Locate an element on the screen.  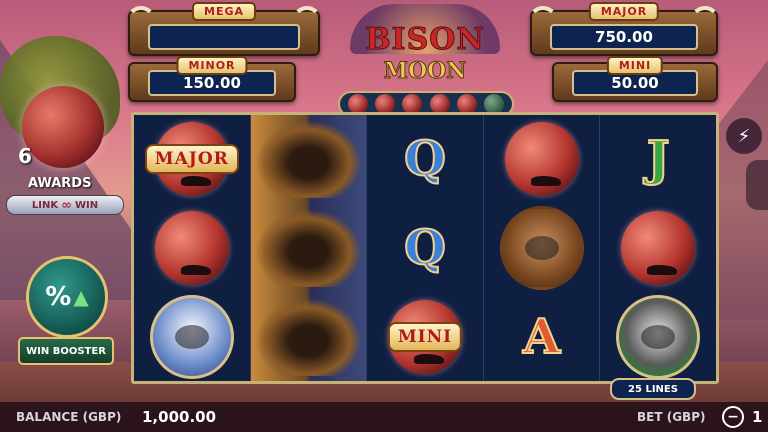
bottom-bar: BALANCE (GBP) 1,000.00 BET (GBP) − 1 is located at coordinates (384, 417).